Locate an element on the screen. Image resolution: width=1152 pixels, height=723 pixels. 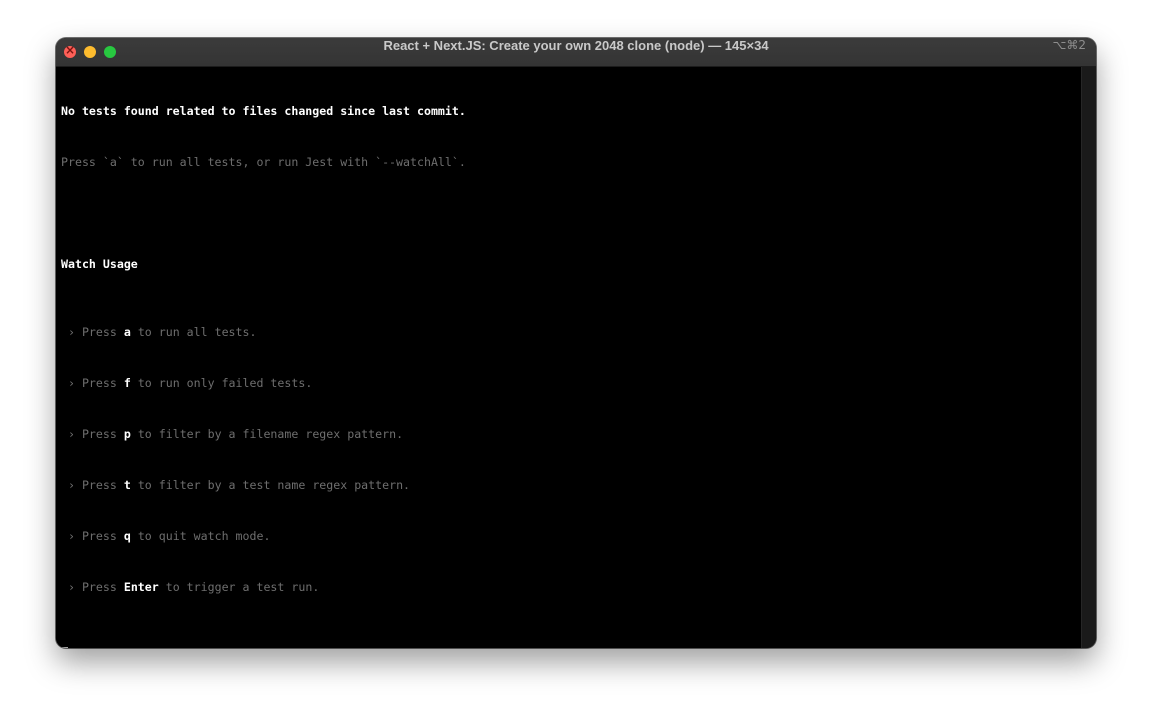
usage-key: p is located at coordinates (127, 434).